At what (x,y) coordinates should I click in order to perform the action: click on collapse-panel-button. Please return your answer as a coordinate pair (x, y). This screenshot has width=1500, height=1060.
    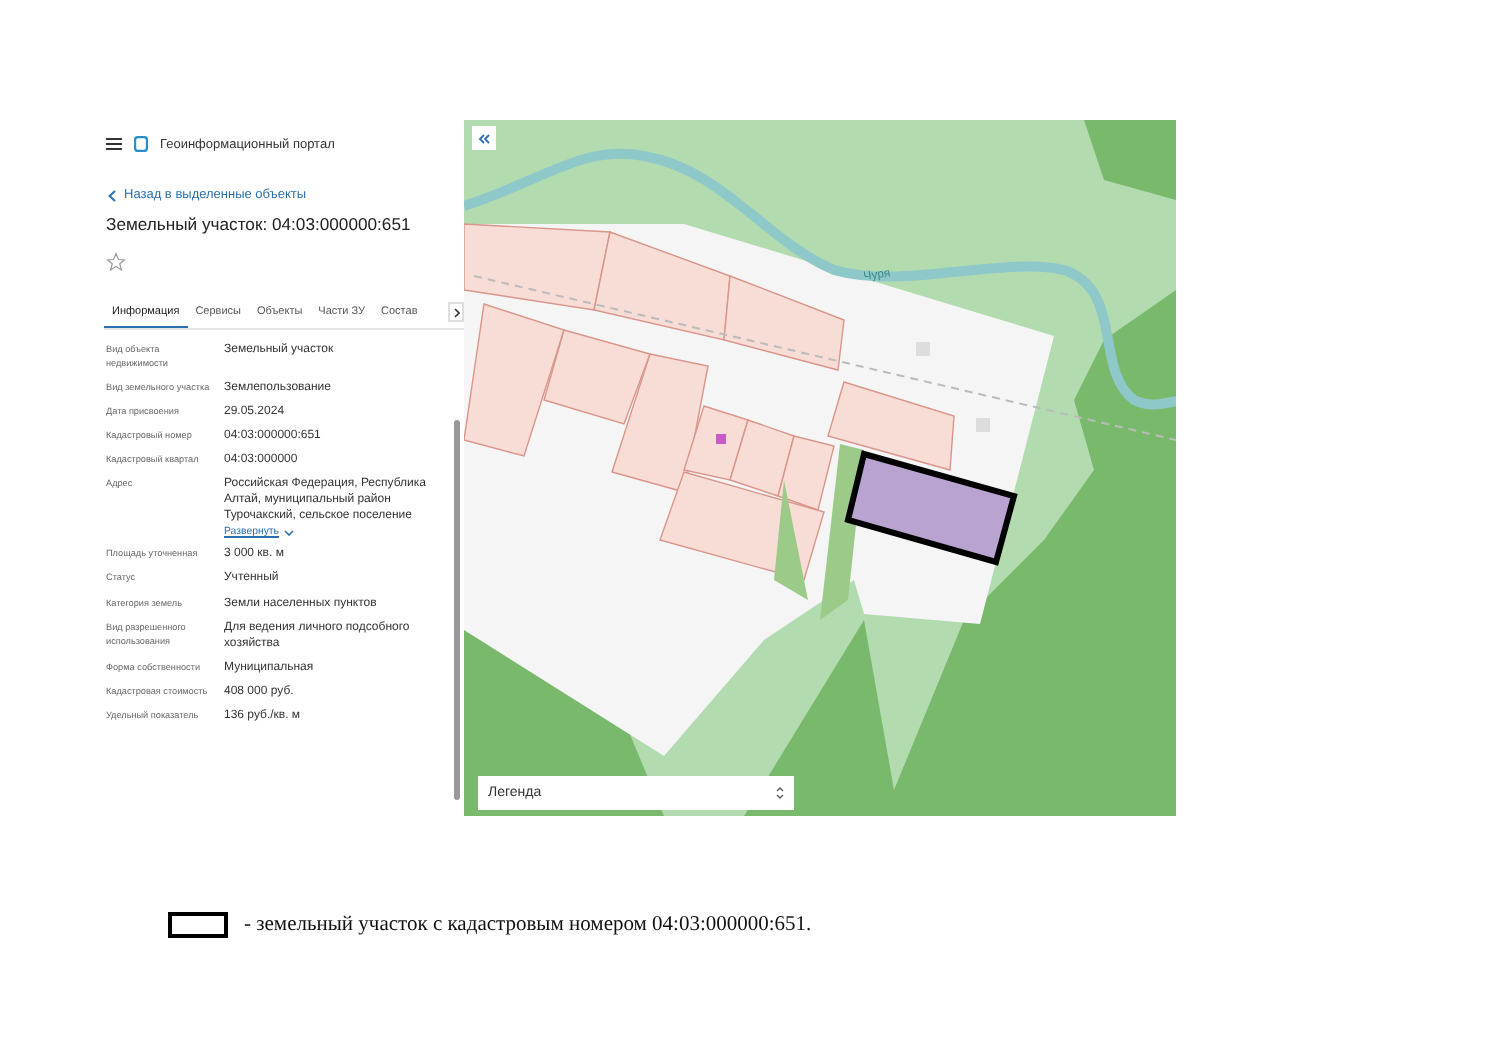
    Looking at the image, I should click on (484, 138).